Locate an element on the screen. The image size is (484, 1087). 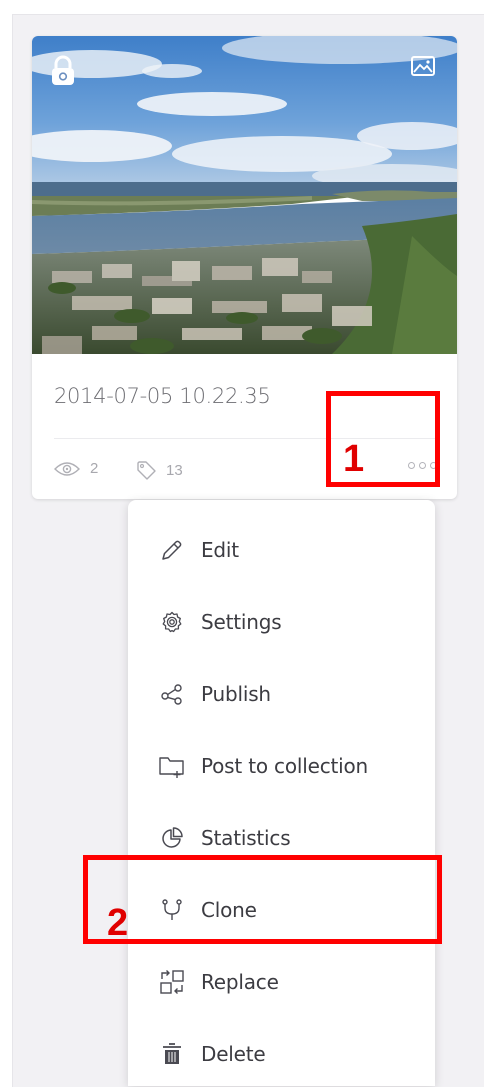
menu-item-label: Settings is located at coordinates (241, 622).